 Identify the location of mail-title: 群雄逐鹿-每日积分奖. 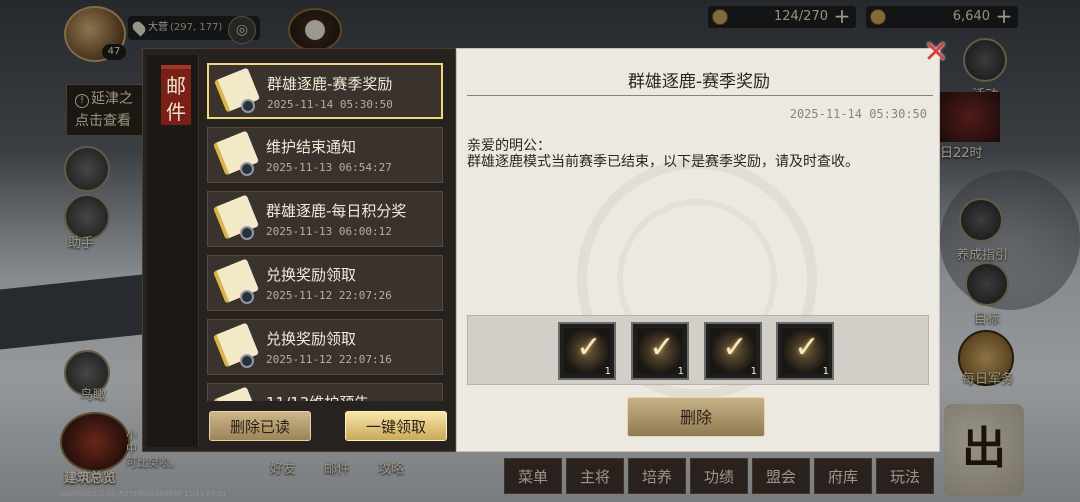
(336, 211).